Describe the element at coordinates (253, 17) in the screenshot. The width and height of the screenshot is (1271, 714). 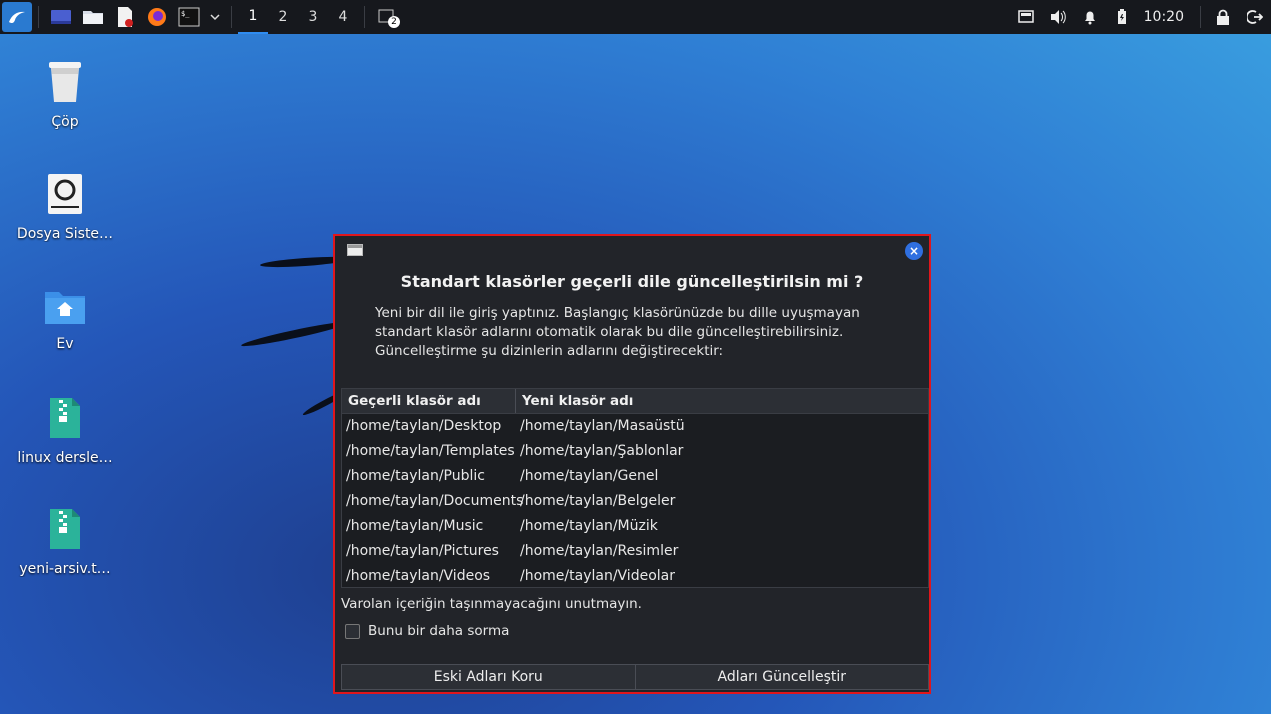
I see `workspace-1: 1` at that location.